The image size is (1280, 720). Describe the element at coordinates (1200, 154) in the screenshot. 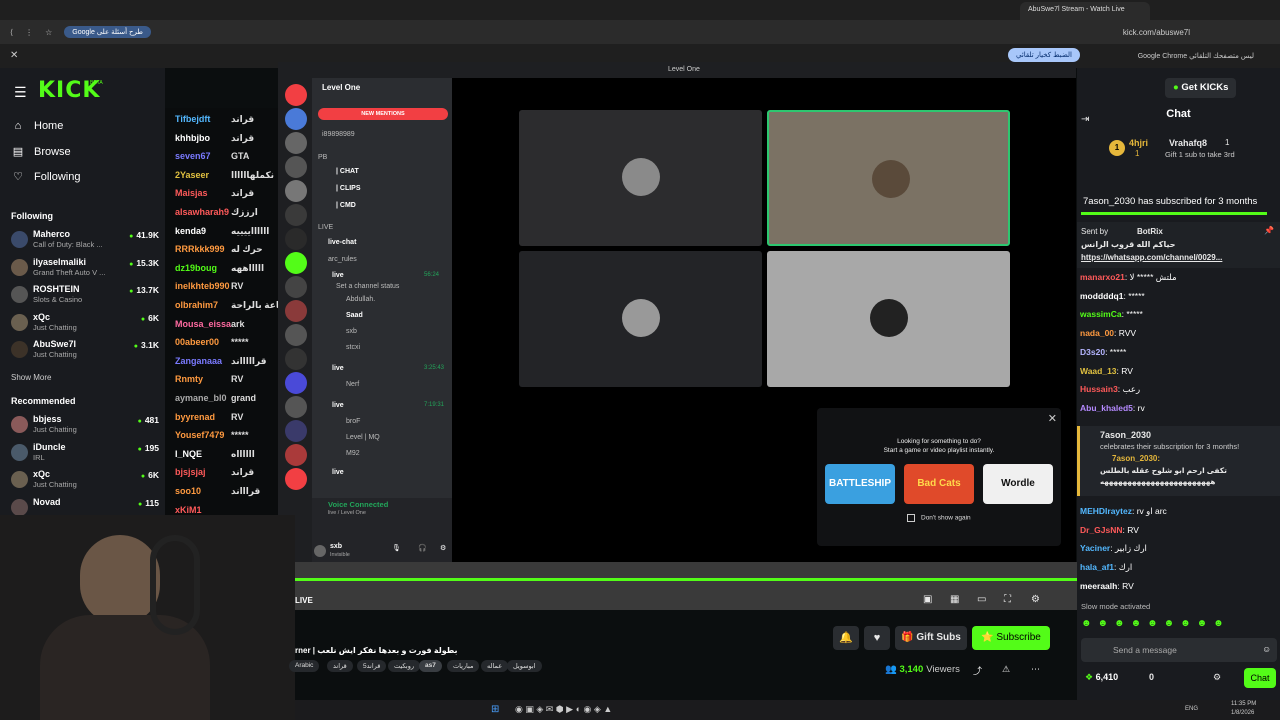

I see `gift-prompt: Gift 1 sub to take 3rd` at that location.